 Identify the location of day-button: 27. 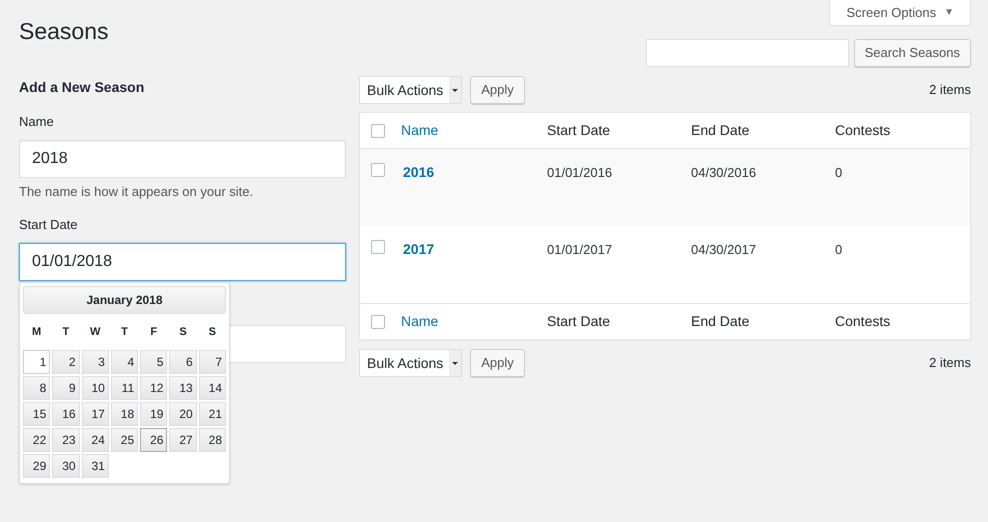
(183, 440).